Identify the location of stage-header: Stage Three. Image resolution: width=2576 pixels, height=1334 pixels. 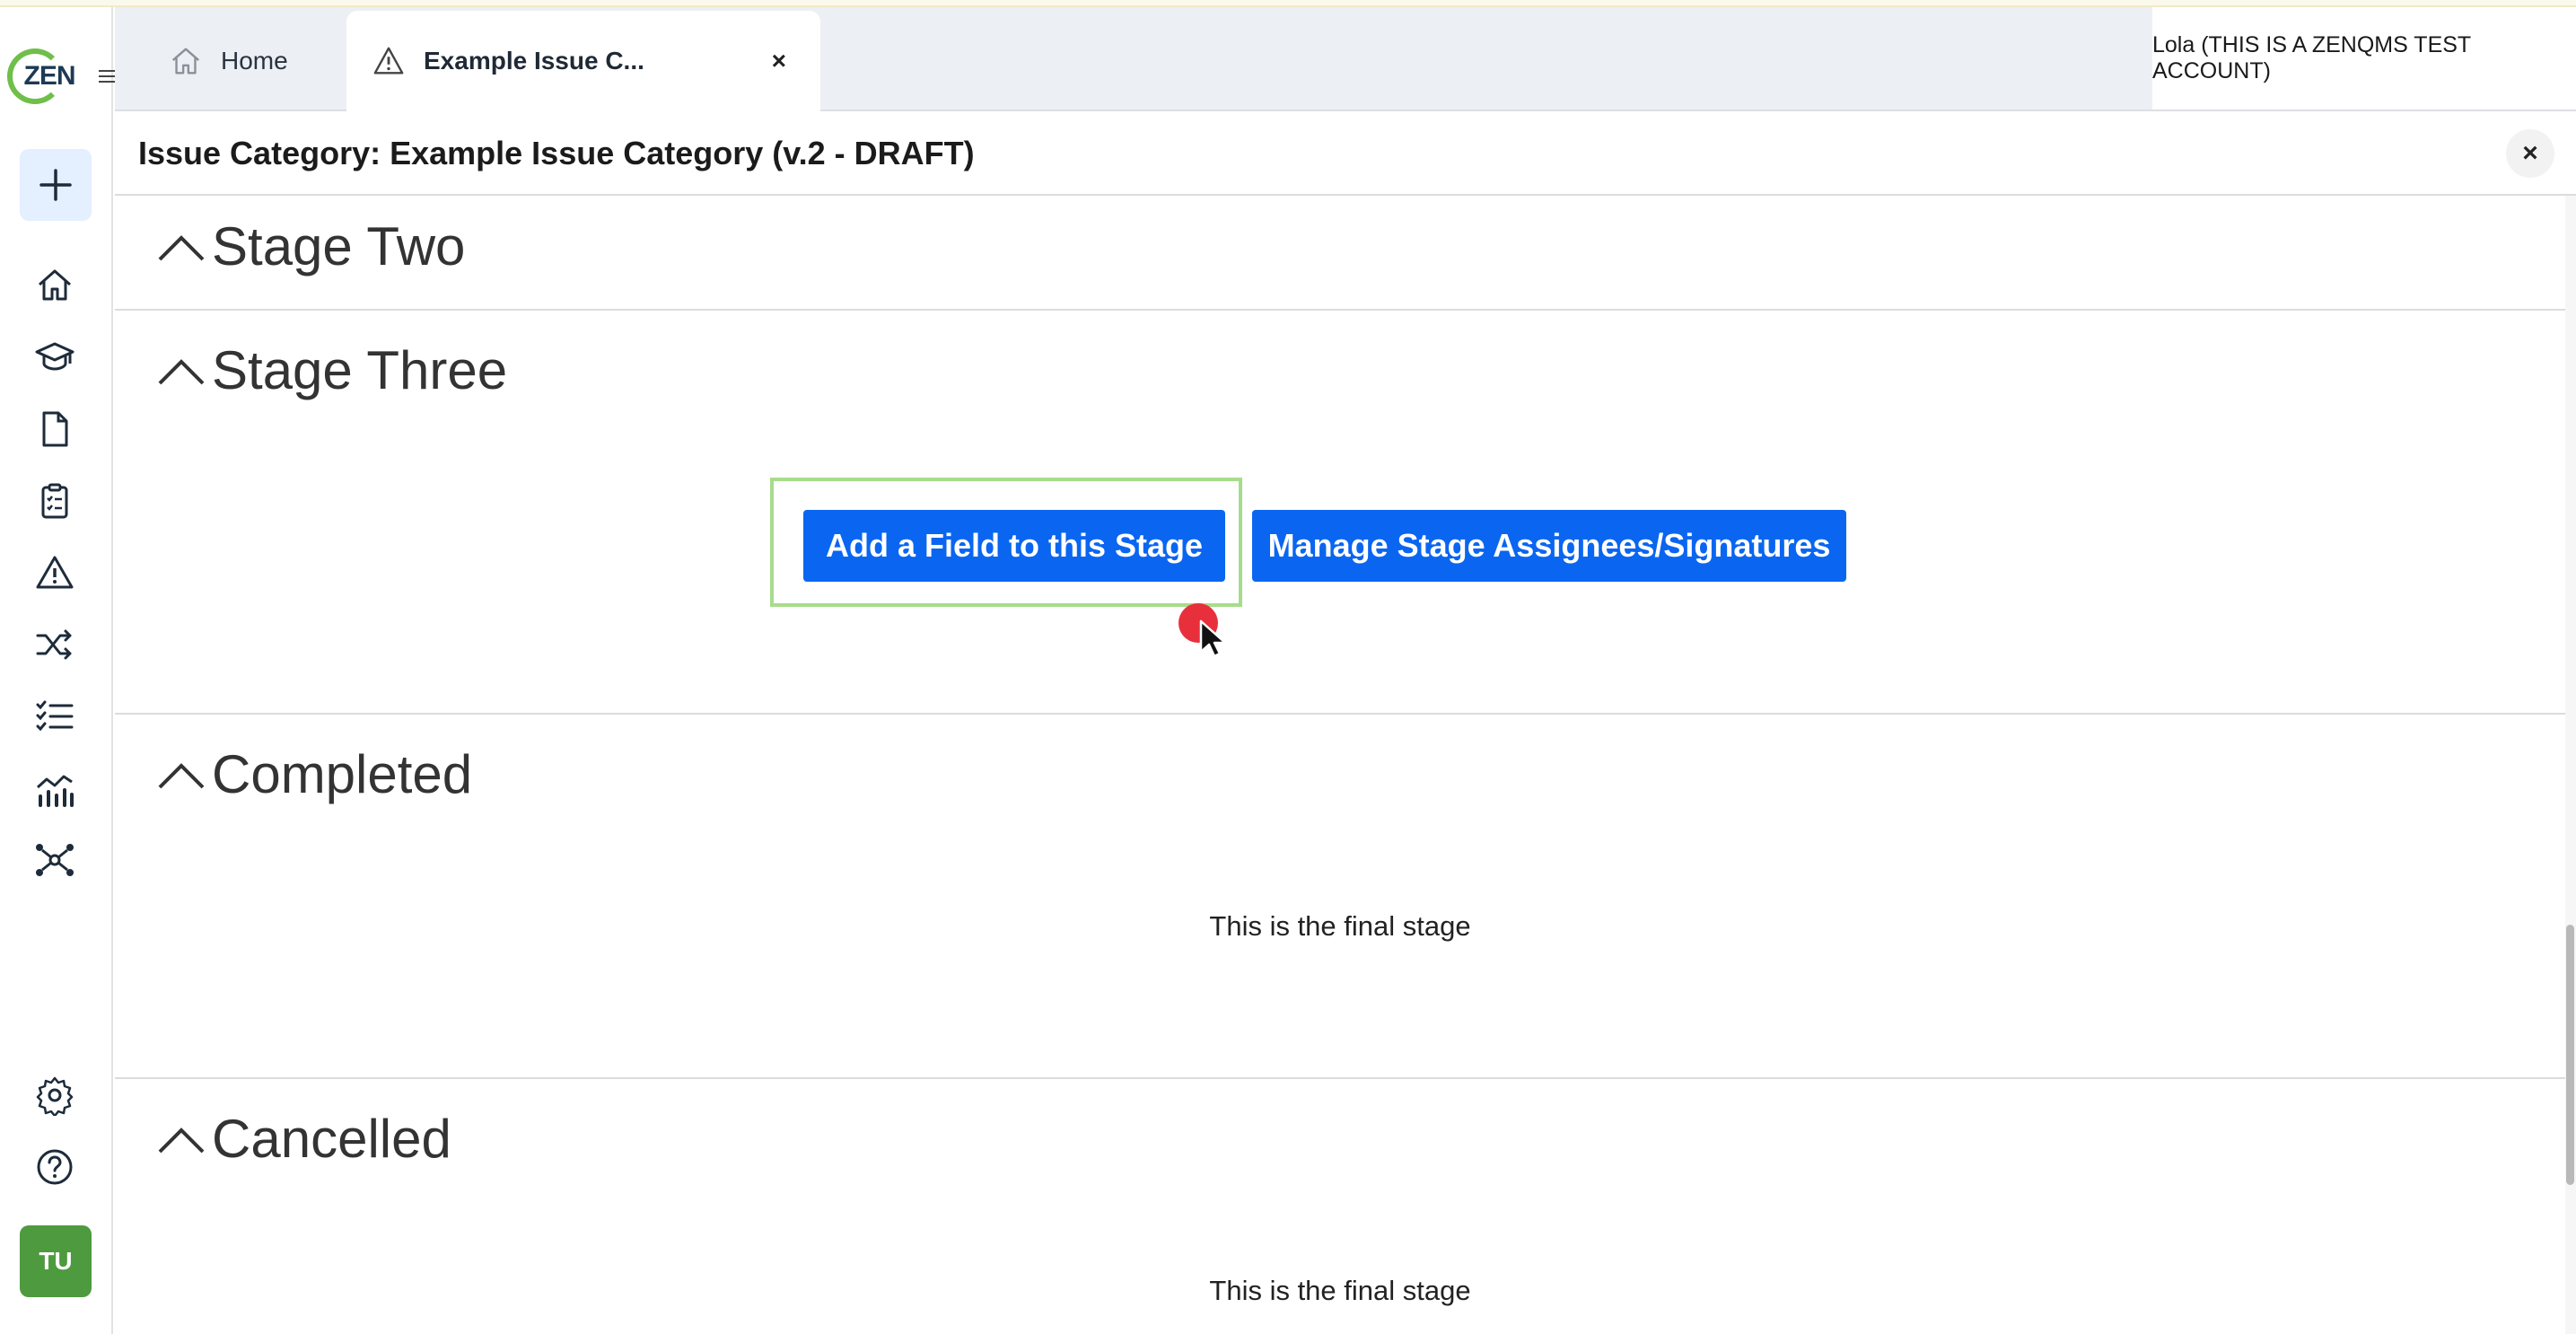
(331, 370).